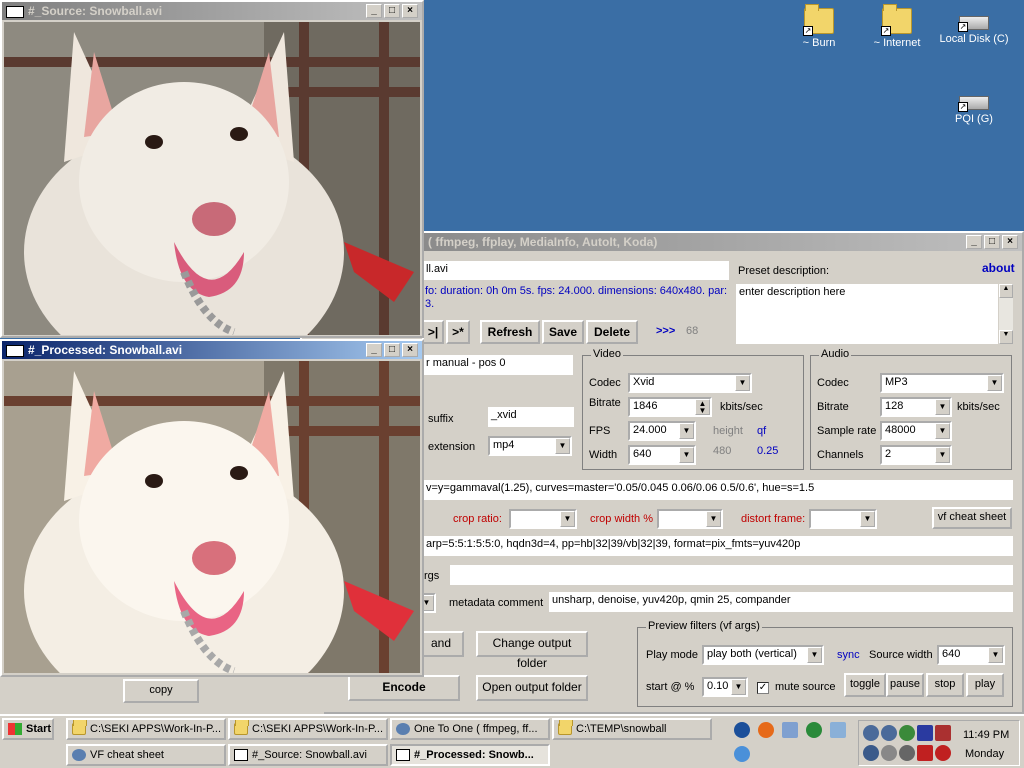  What do you see at coordinates (543, 519) in the screenshot?
I see `crop-ratio-select: ▼` at bounding box center [543, 519].